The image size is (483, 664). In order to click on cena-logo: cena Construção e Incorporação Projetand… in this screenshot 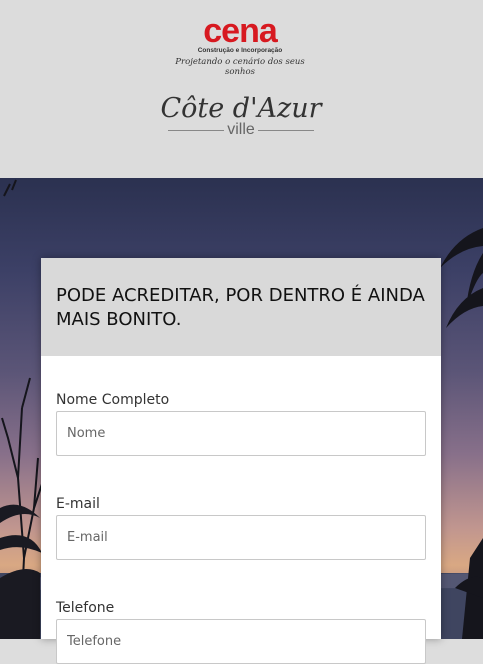, I will do `click(240, 45)`.